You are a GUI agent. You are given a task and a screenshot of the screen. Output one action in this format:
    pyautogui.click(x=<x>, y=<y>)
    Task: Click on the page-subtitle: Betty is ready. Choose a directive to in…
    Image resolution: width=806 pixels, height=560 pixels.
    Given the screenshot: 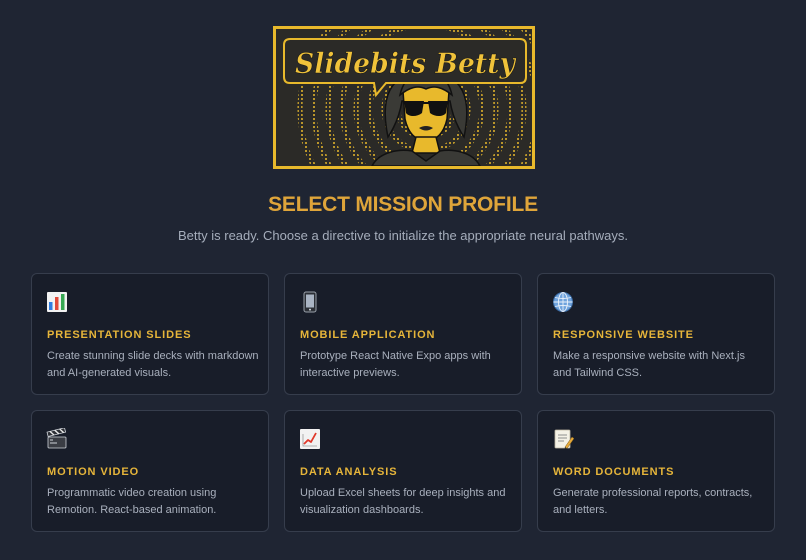 What is the action you would take?
    pyautogui.click(x=403, y=235)
    